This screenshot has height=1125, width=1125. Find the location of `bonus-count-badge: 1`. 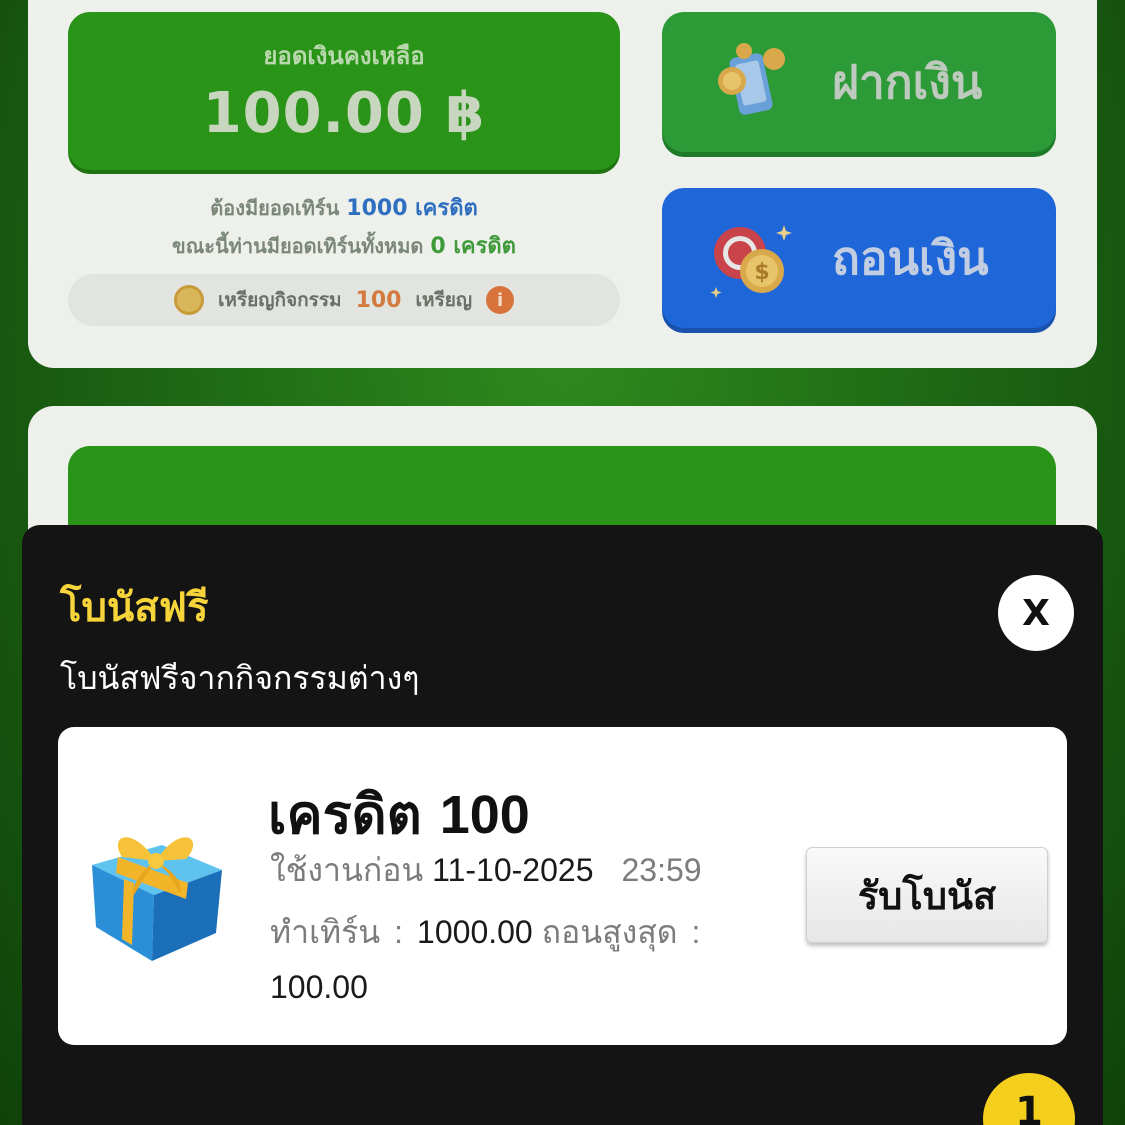

bonus-count-badge: 1 is located at coordinates (1029, 1099).